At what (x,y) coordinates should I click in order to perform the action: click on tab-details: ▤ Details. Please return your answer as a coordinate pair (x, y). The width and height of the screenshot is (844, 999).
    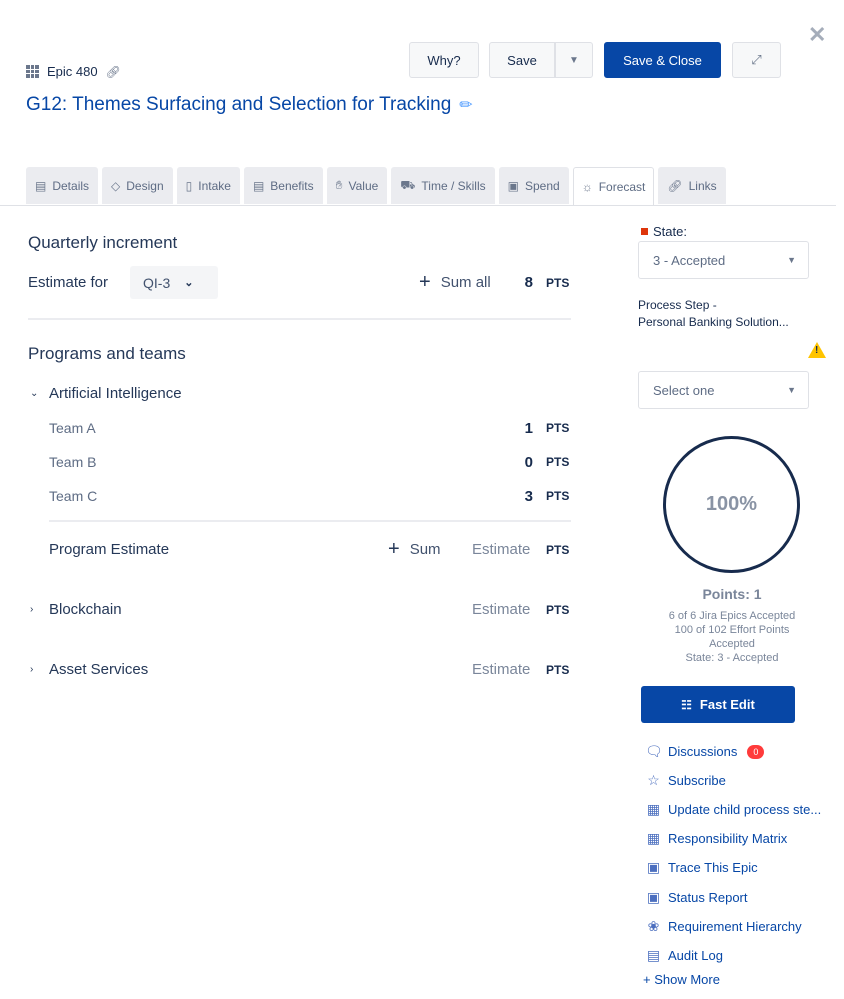
    Looking at the image, I should click on (62, 185).